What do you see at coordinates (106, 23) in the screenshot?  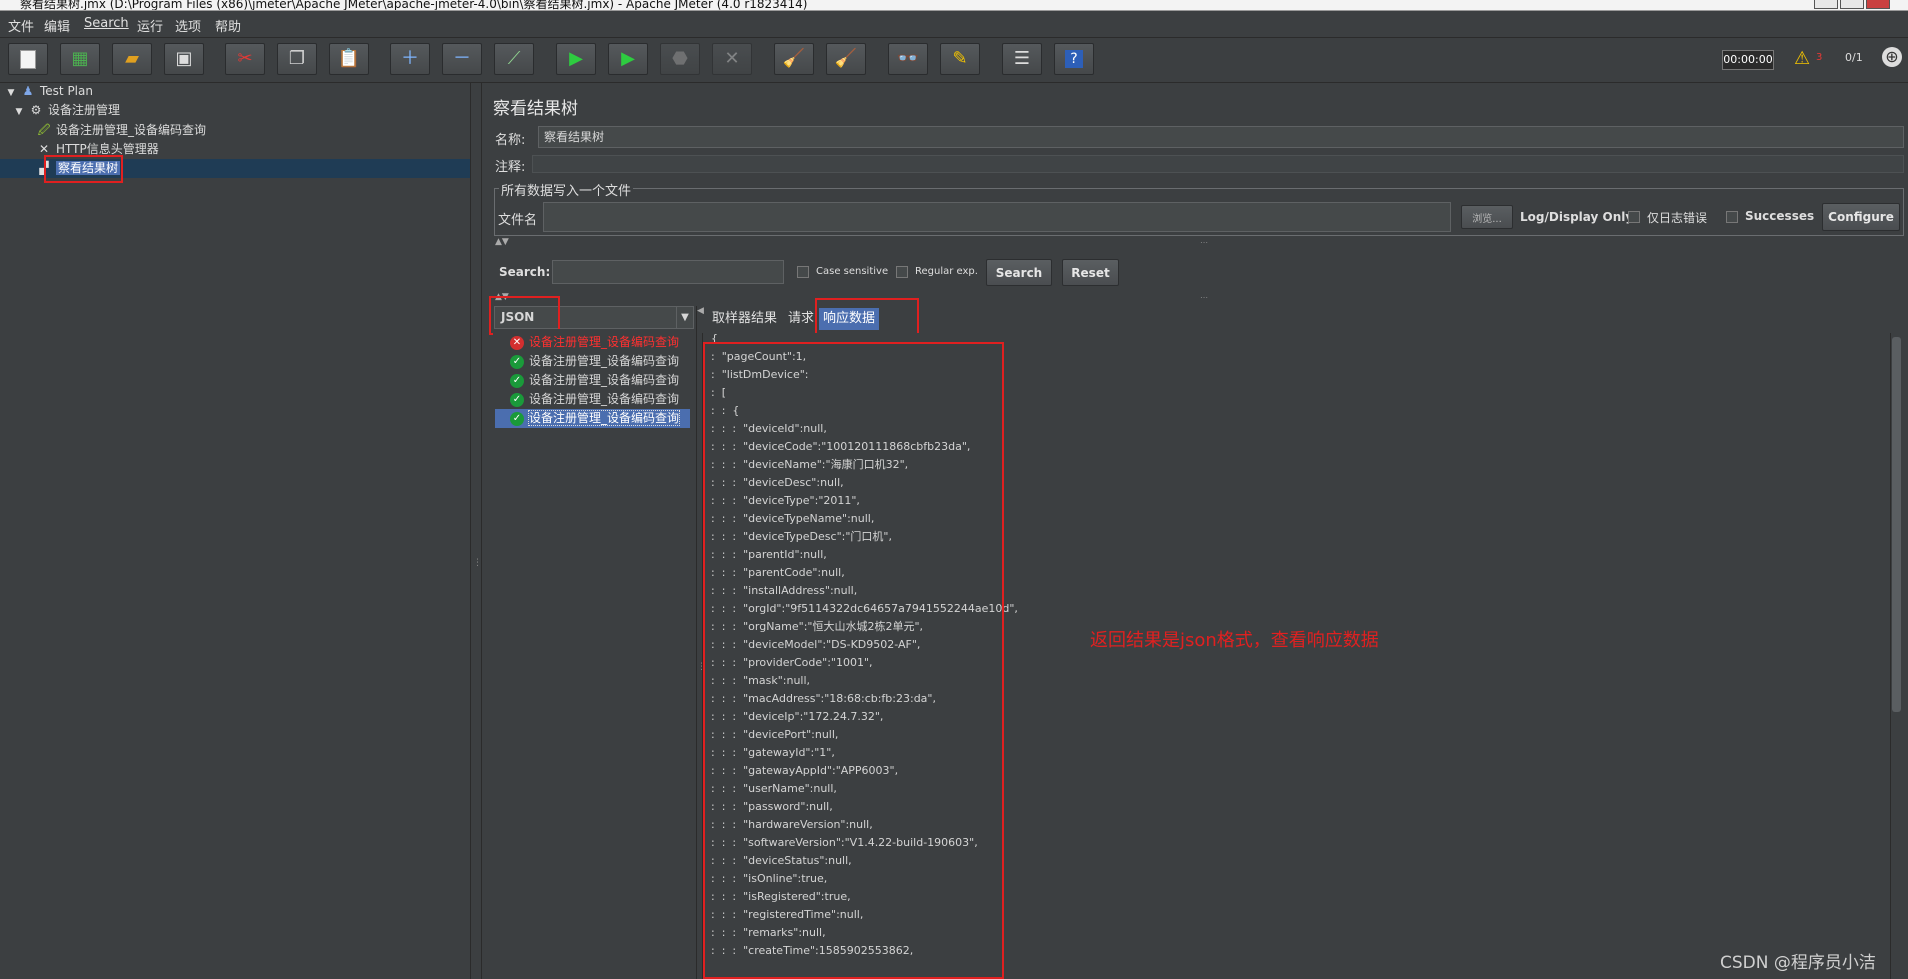 I see `menu-search: Search` at bounding box center [106, 23].